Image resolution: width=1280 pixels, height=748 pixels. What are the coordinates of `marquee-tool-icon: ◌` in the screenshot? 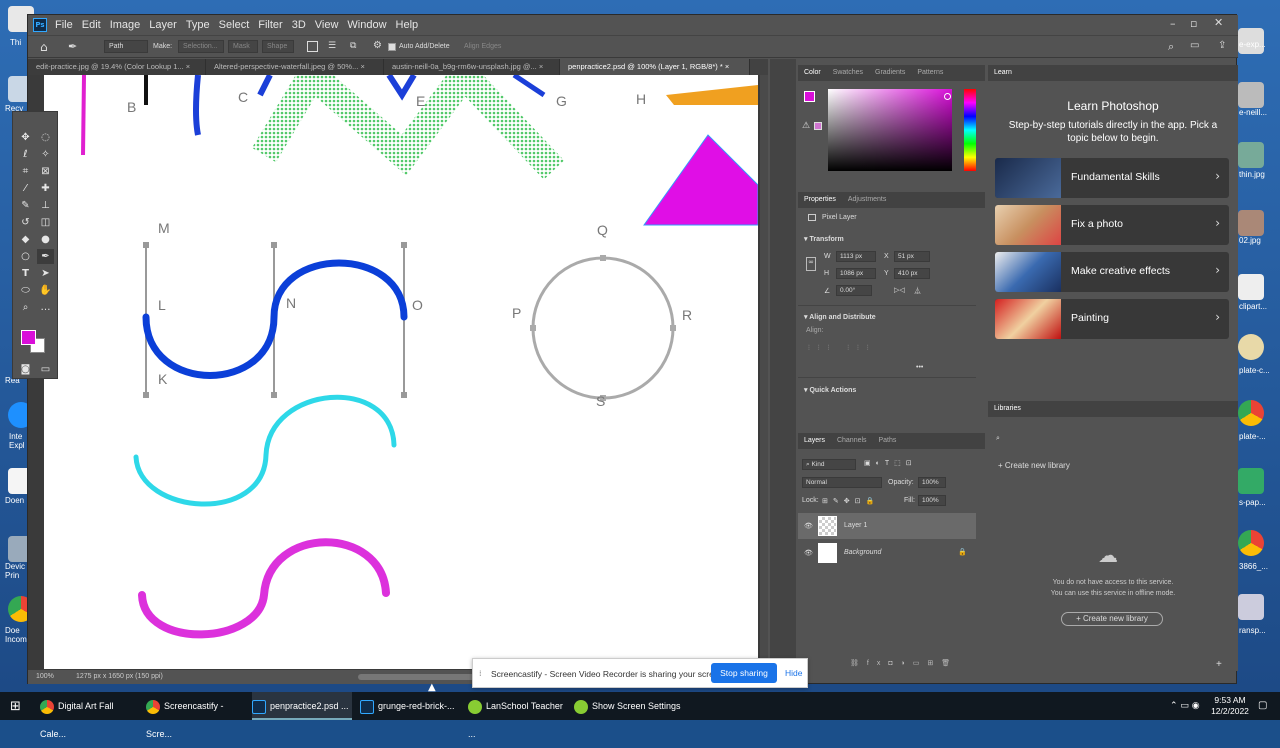 It's located at (45, 137).